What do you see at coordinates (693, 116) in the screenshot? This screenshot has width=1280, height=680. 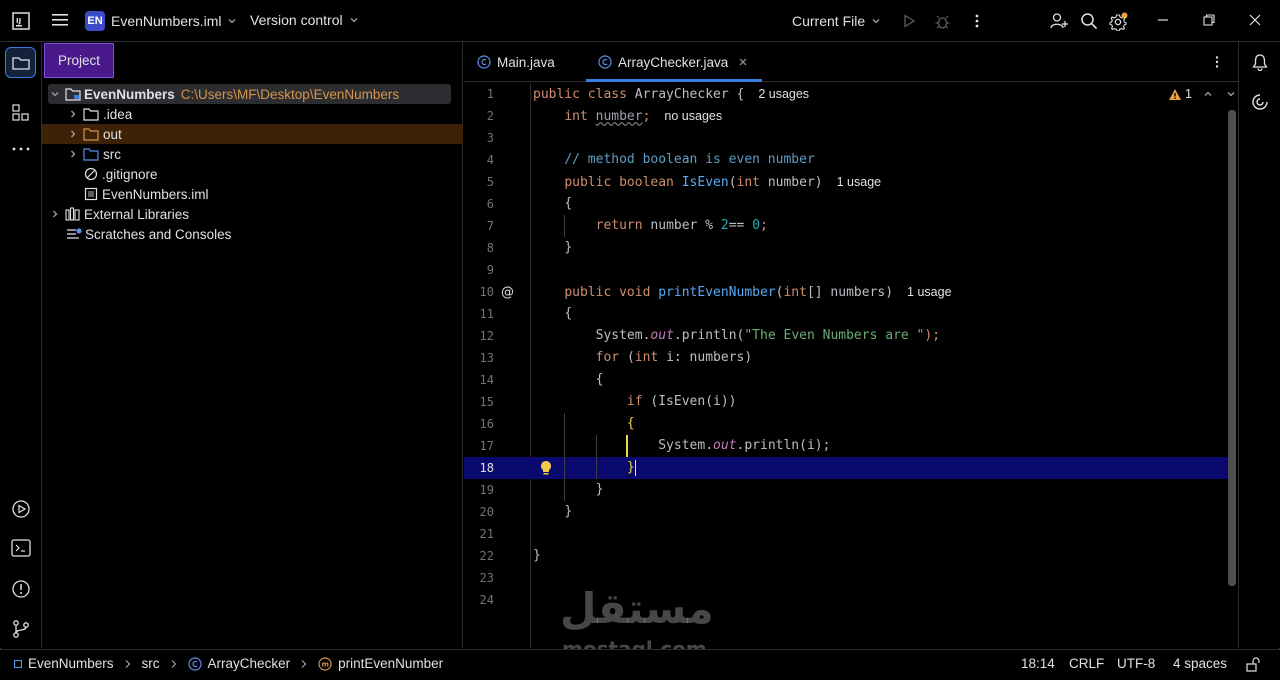 I see `usages-hint: no usages` at bounding box center [693, 116].